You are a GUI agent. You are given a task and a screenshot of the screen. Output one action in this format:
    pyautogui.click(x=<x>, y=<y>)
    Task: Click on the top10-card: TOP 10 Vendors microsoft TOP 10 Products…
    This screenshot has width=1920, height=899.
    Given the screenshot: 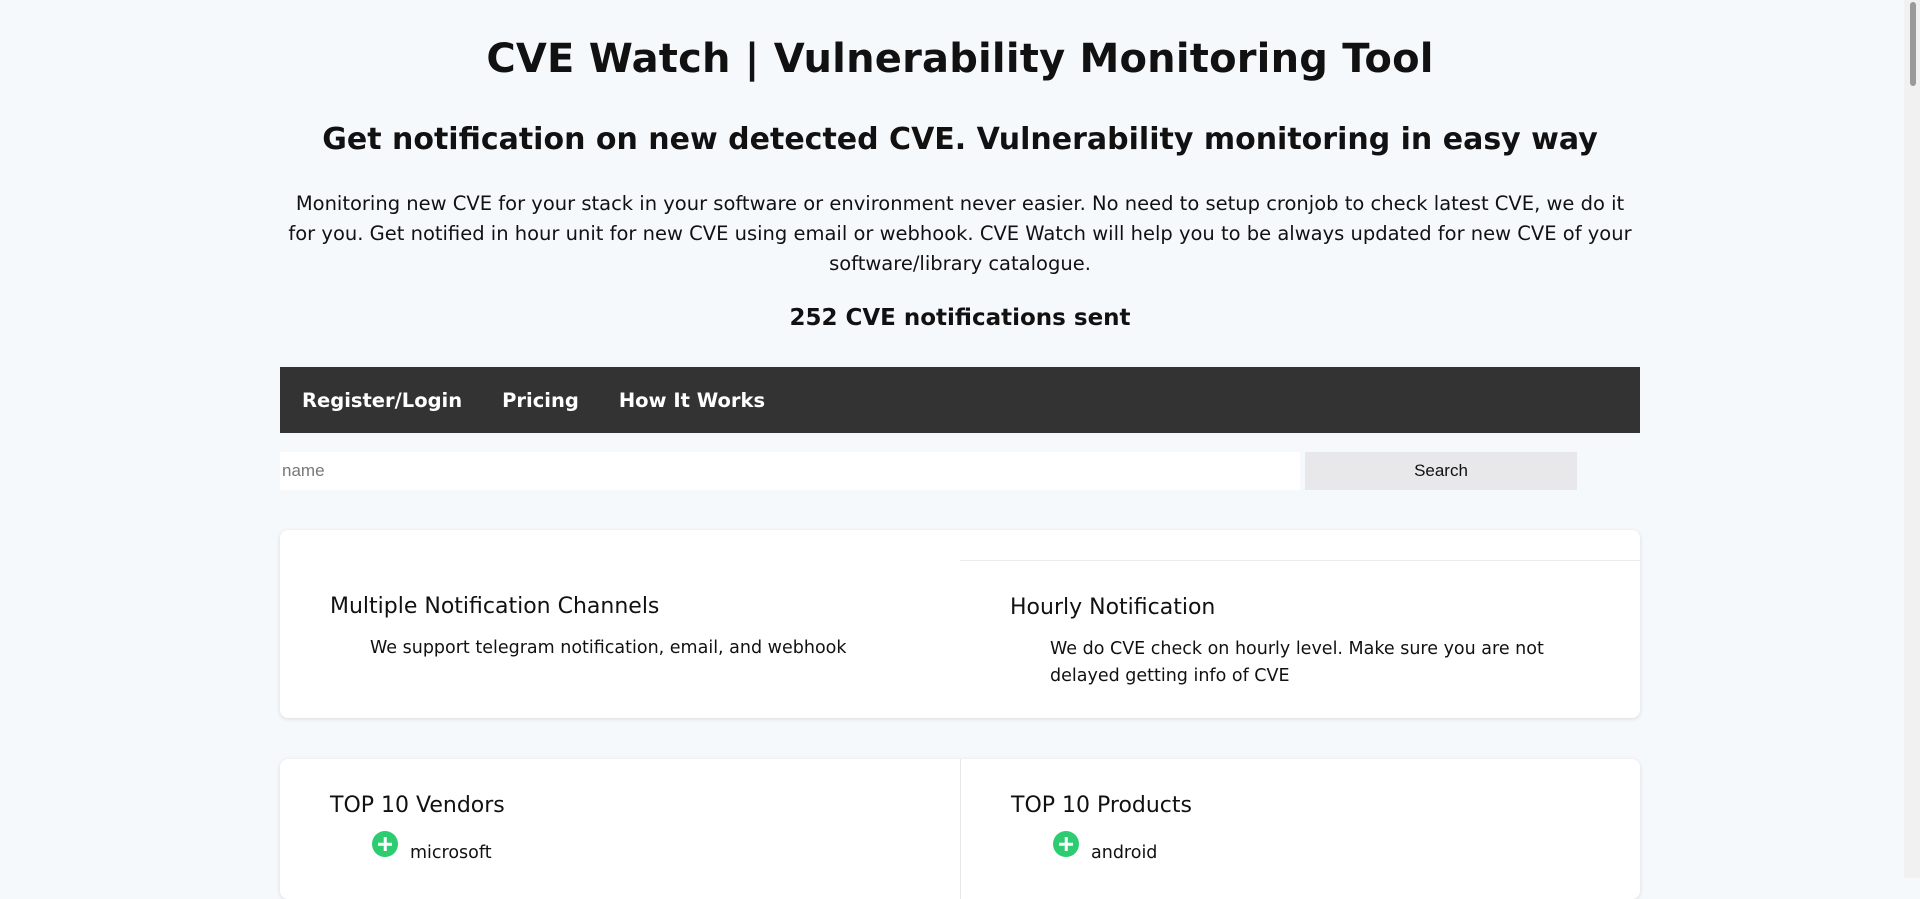 What is the action you would take?
    pyautogui.click(x=960, y=829)
    